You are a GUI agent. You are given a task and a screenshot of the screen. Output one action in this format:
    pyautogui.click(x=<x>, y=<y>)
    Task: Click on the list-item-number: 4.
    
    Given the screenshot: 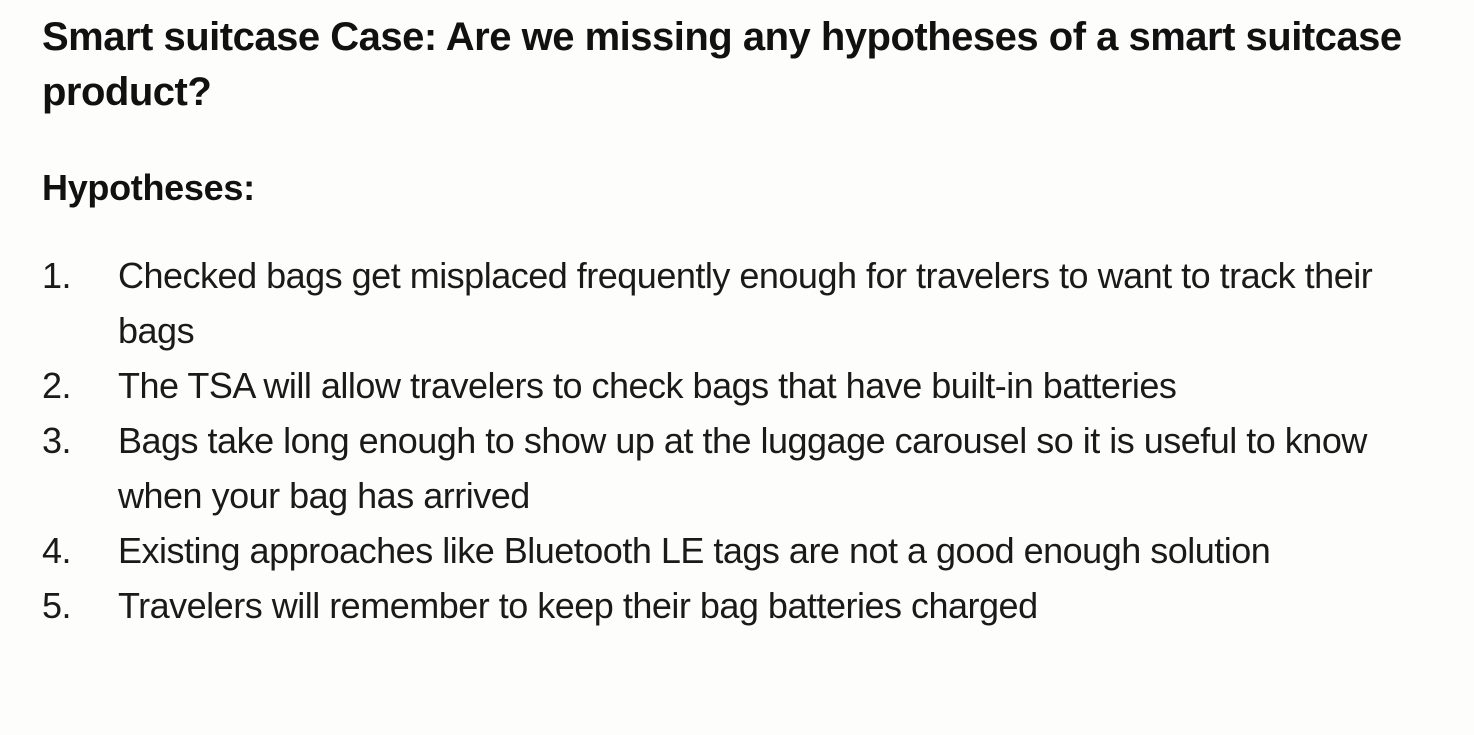 What is the action you would take?
    pyautogui.click(x=57, y=550)
    